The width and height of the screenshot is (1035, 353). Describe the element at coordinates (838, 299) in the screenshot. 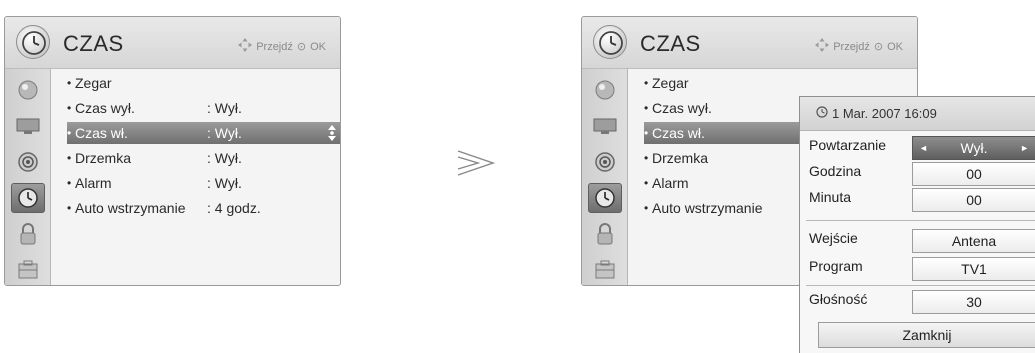

I see `volume-label: Głośność` at that location.